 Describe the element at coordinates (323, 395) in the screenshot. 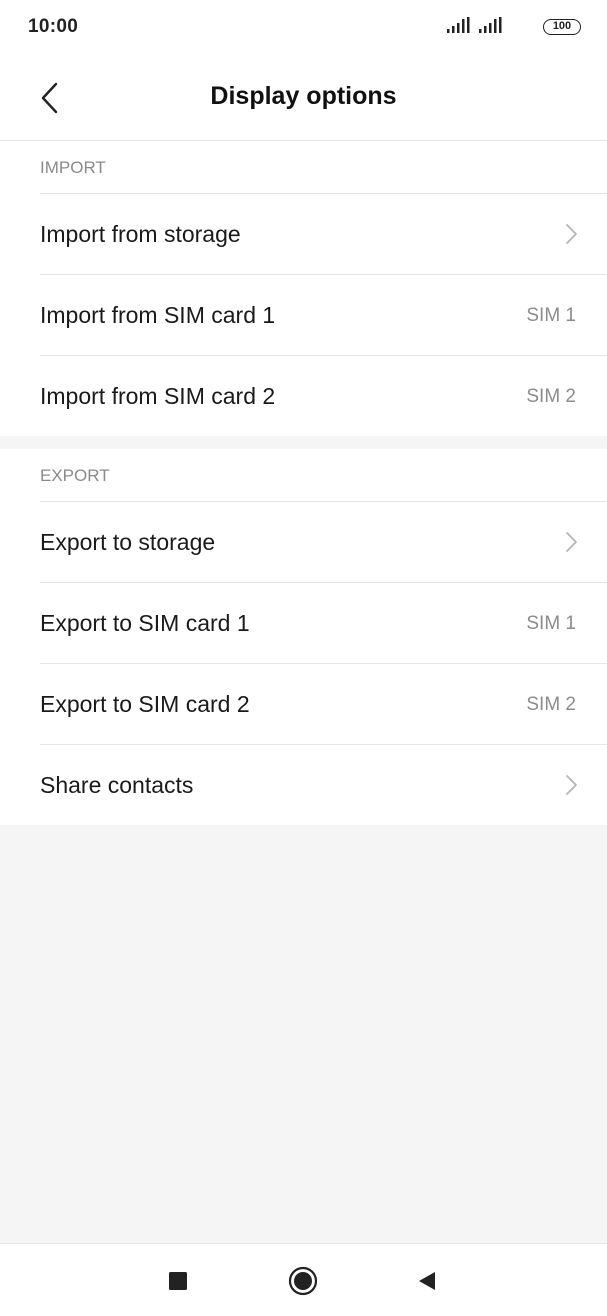

I see `import-from-sim2-item: Import from SIM card 2 SIM 2` at that location.